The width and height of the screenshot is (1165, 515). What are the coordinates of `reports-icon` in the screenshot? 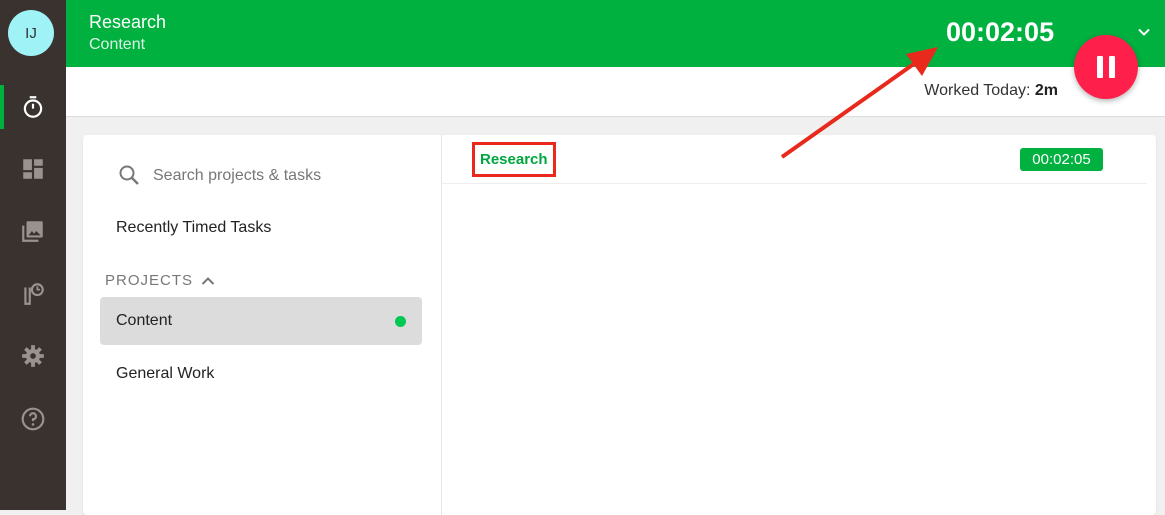 It's located at (34, 294).